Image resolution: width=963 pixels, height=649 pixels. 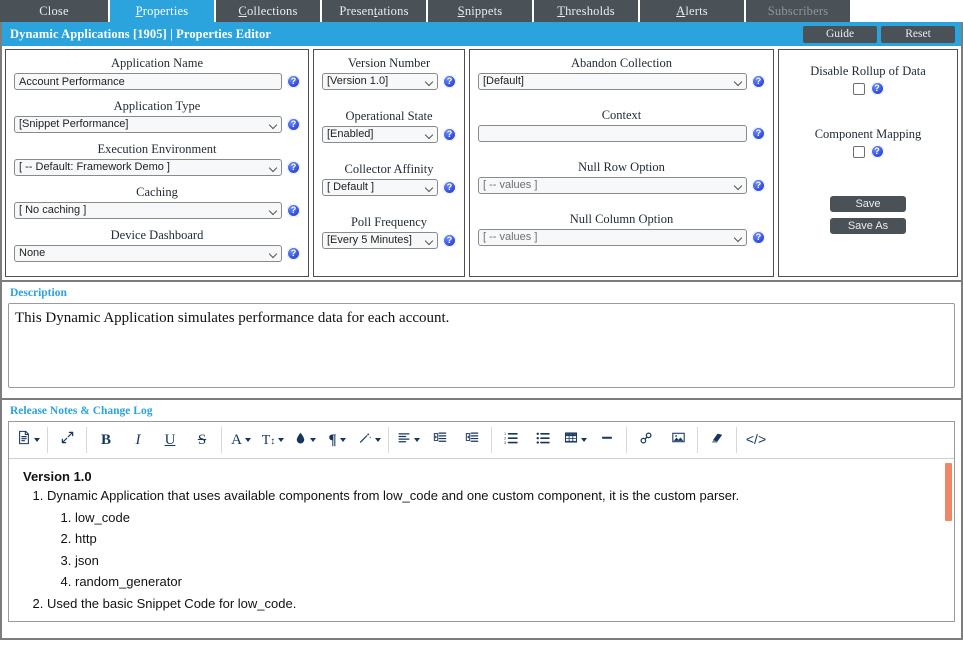 What do you see at coordinates (57, 476) in the screenshot?
I see `release-notes-heading: Version 1.0` at bounding box center [57, 476].